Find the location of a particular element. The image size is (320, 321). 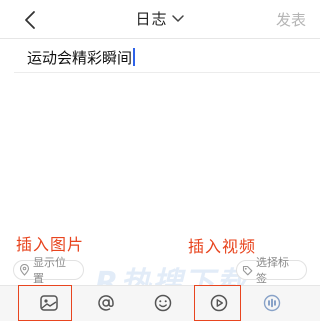

annotation-insert-image: 插入图片 is located at coordinates (50, 244).